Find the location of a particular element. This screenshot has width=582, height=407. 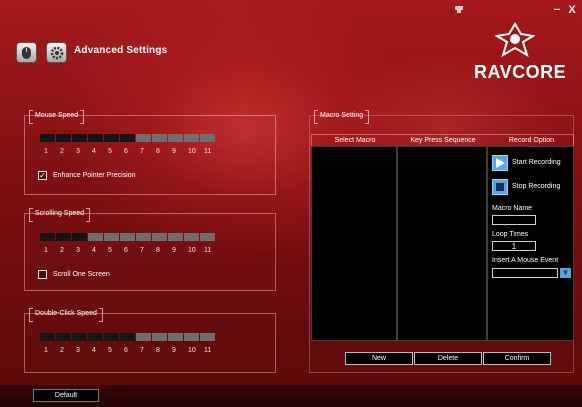

mouse-speed-panel: Mouse Speed is located at coordinates (150, 152).